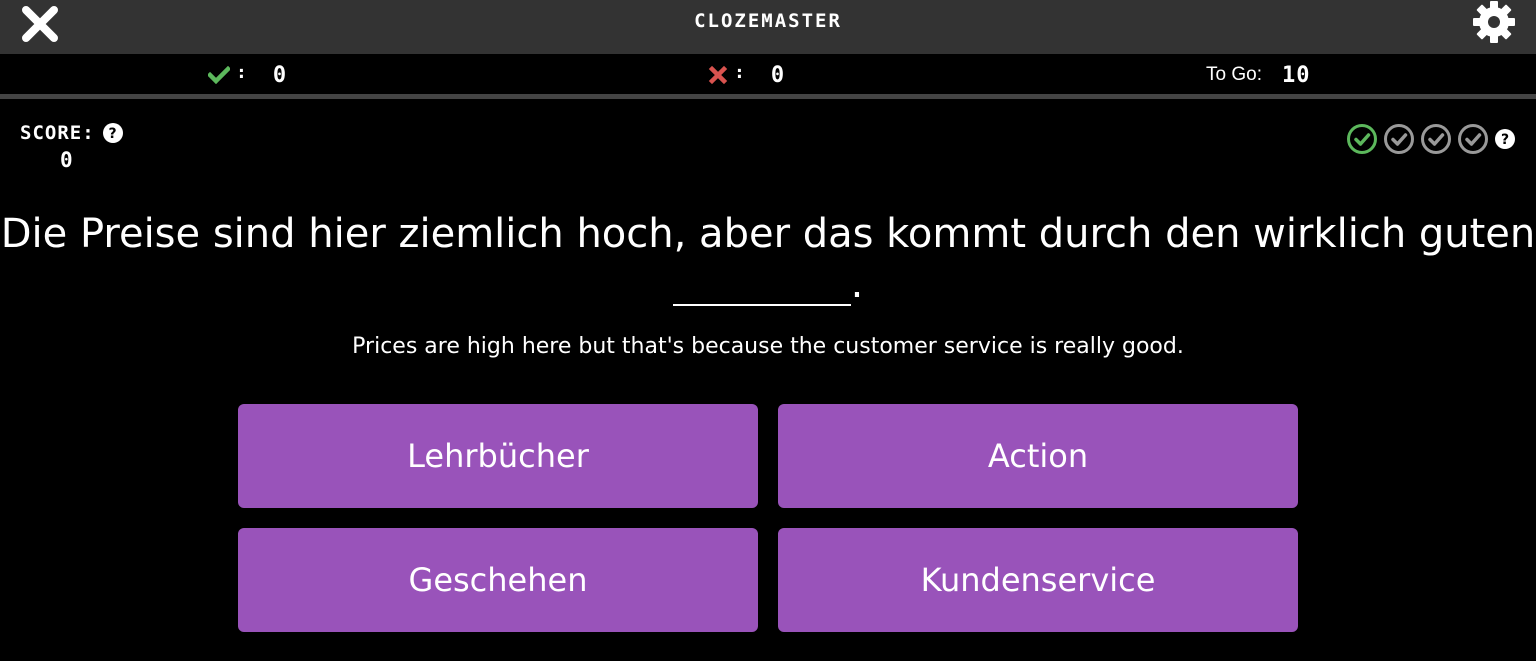 The height and width of the screenshot is (661, 1536). I want to click on question-mark-icon: ?, so click(112, 133).